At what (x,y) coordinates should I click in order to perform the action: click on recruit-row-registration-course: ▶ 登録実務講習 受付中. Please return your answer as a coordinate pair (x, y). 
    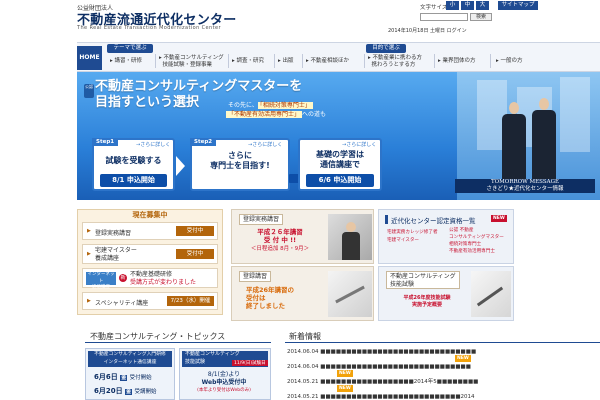
    Looking at the image, I should click on (150, 231).